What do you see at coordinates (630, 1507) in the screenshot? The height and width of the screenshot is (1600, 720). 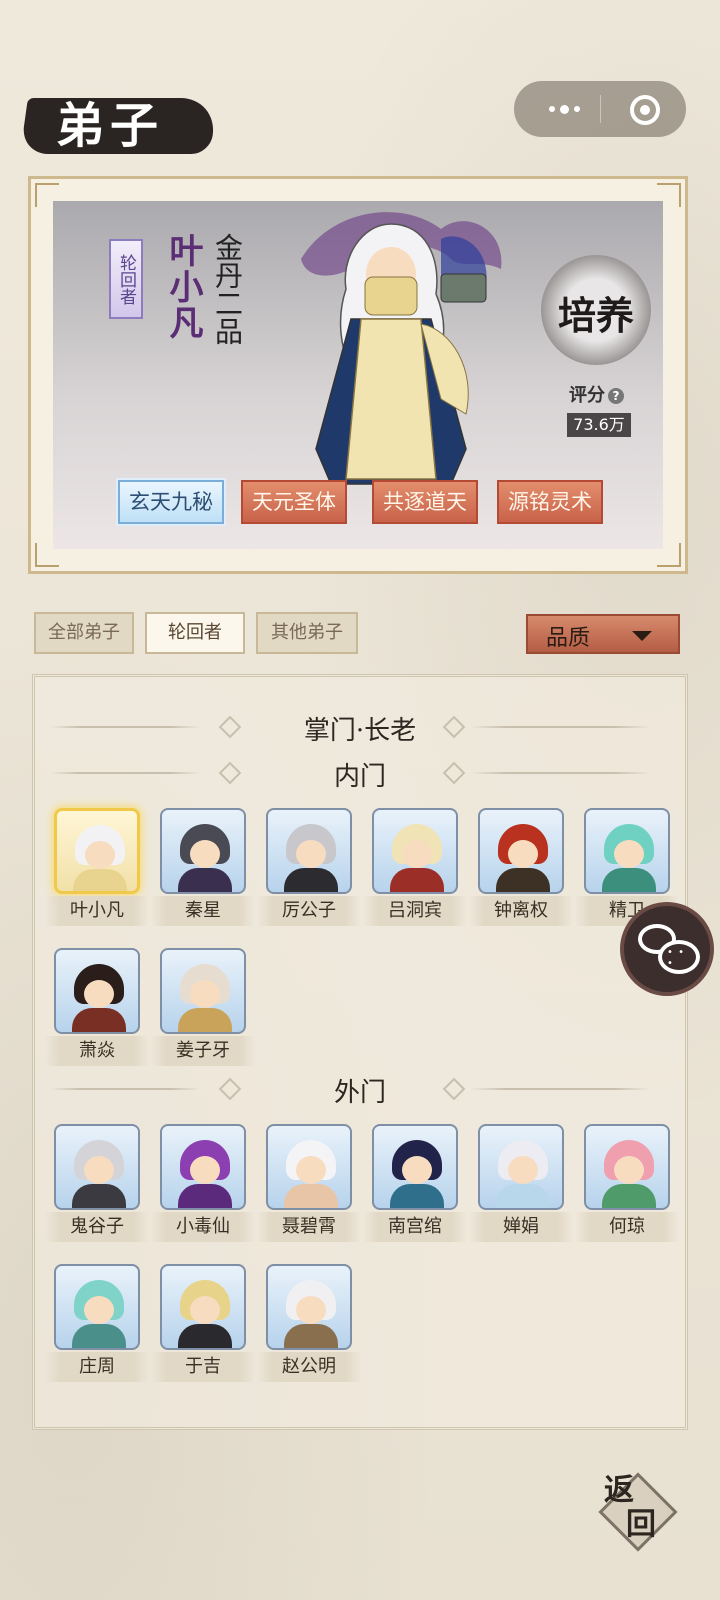 I see `back-label: 返回` at bounding box center [630, 1507].